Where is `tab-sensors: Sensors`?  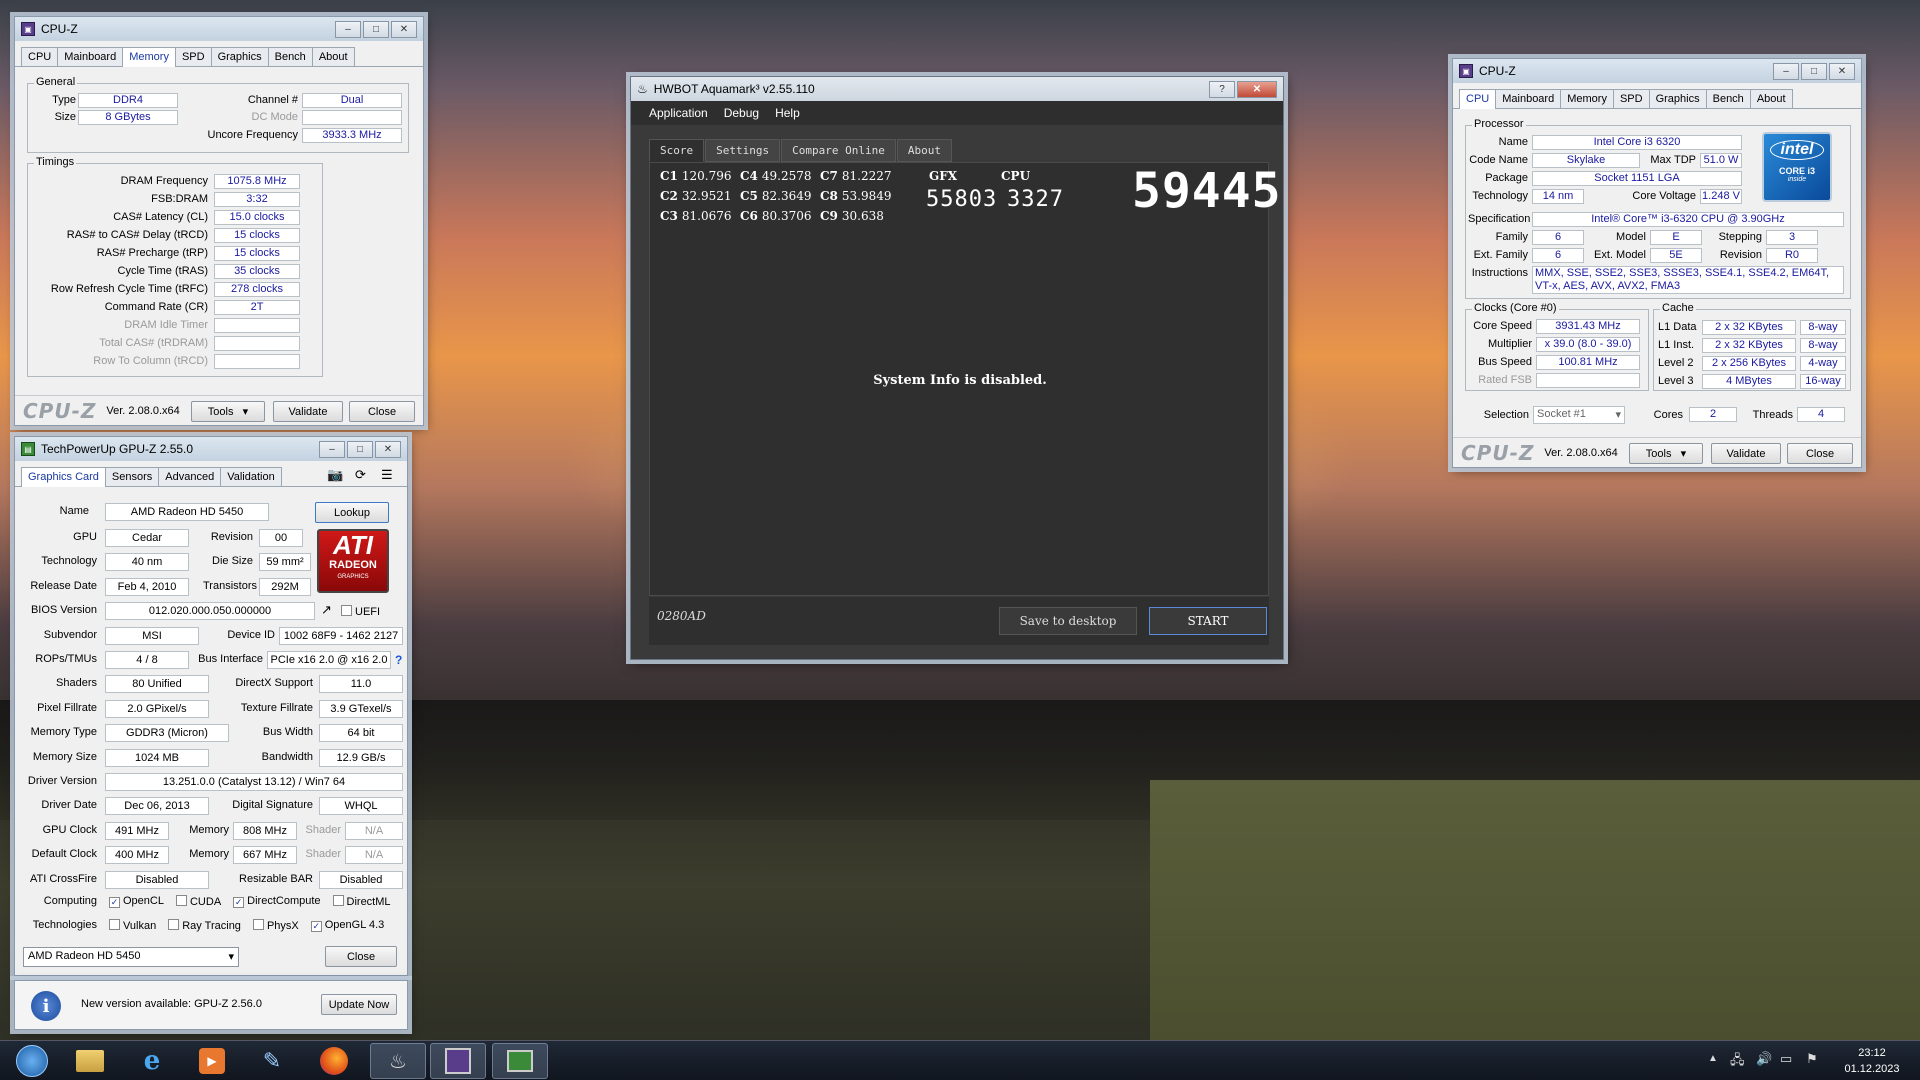
tab-sensors: Sensors is located at coordinates (132, 476).